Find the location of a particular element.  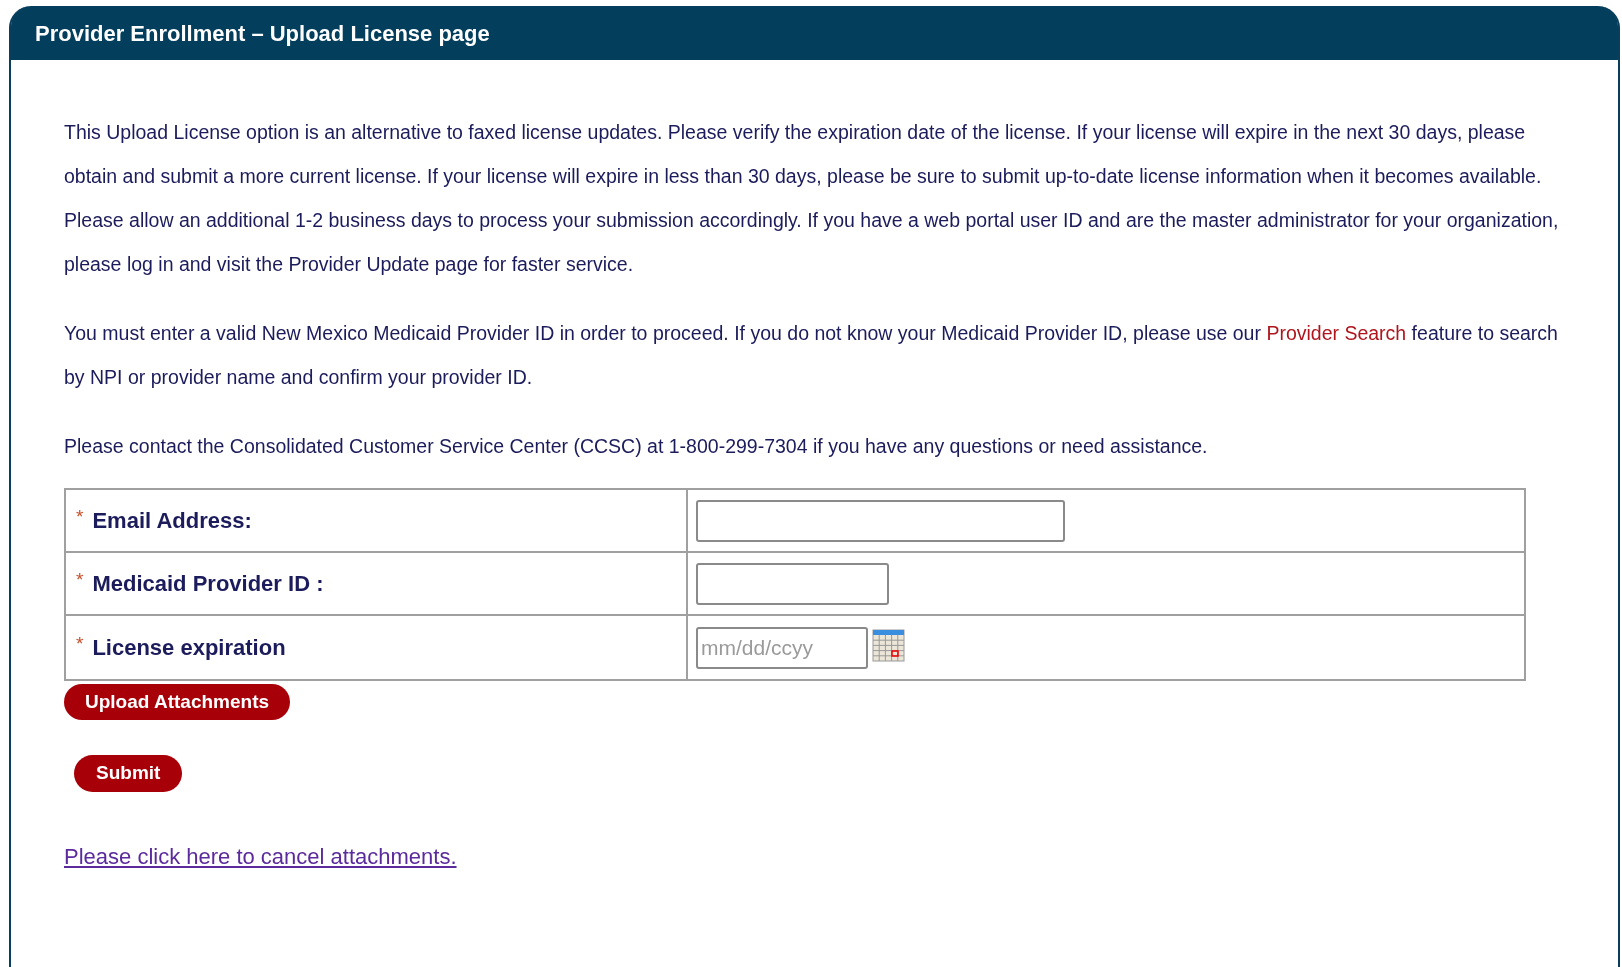

paragraph-text: You must enter a valid New Mexico Medicaid Provider ID in order to proceed. If you do not know your Medicaid Provider ID, please use our Provider Search feature to search by NPI or provider name and confirm your provider ID. is located at coordinates (811, 355).